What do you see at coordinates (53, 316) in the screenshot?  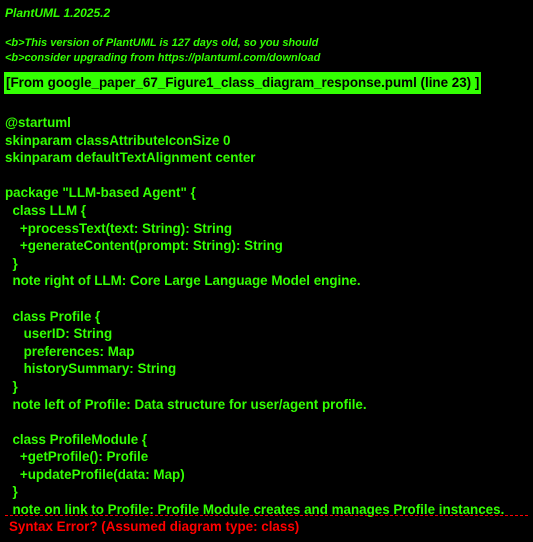 I see `code-line: class Profile {` at bounding box center [53, 316].